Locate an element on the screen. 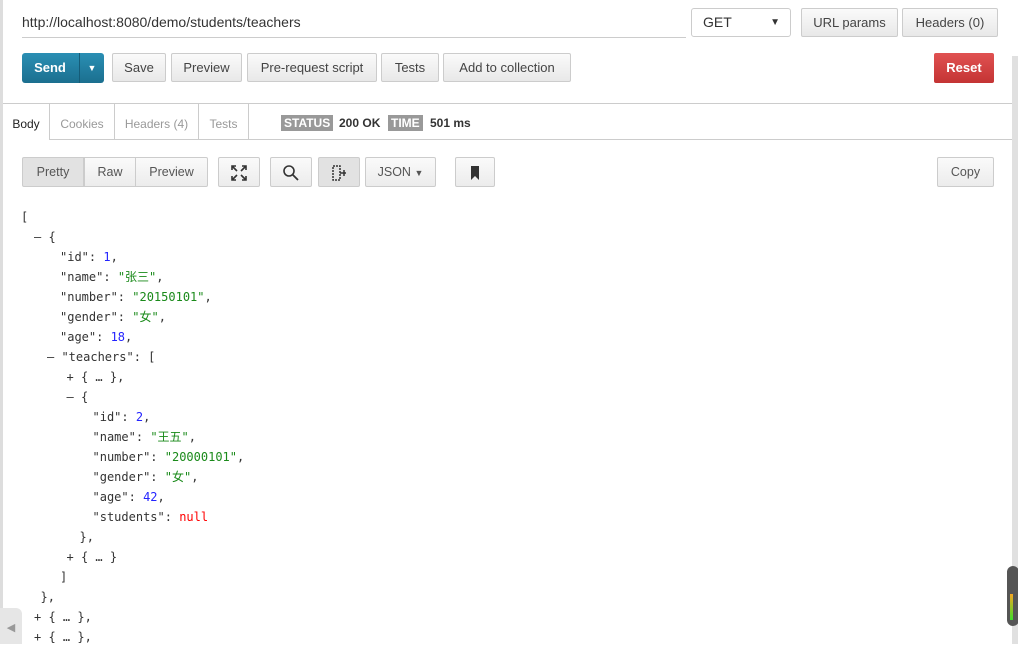 The image size is (1018, 648). json-token: "20000101" is located at coordinates (200, 457).